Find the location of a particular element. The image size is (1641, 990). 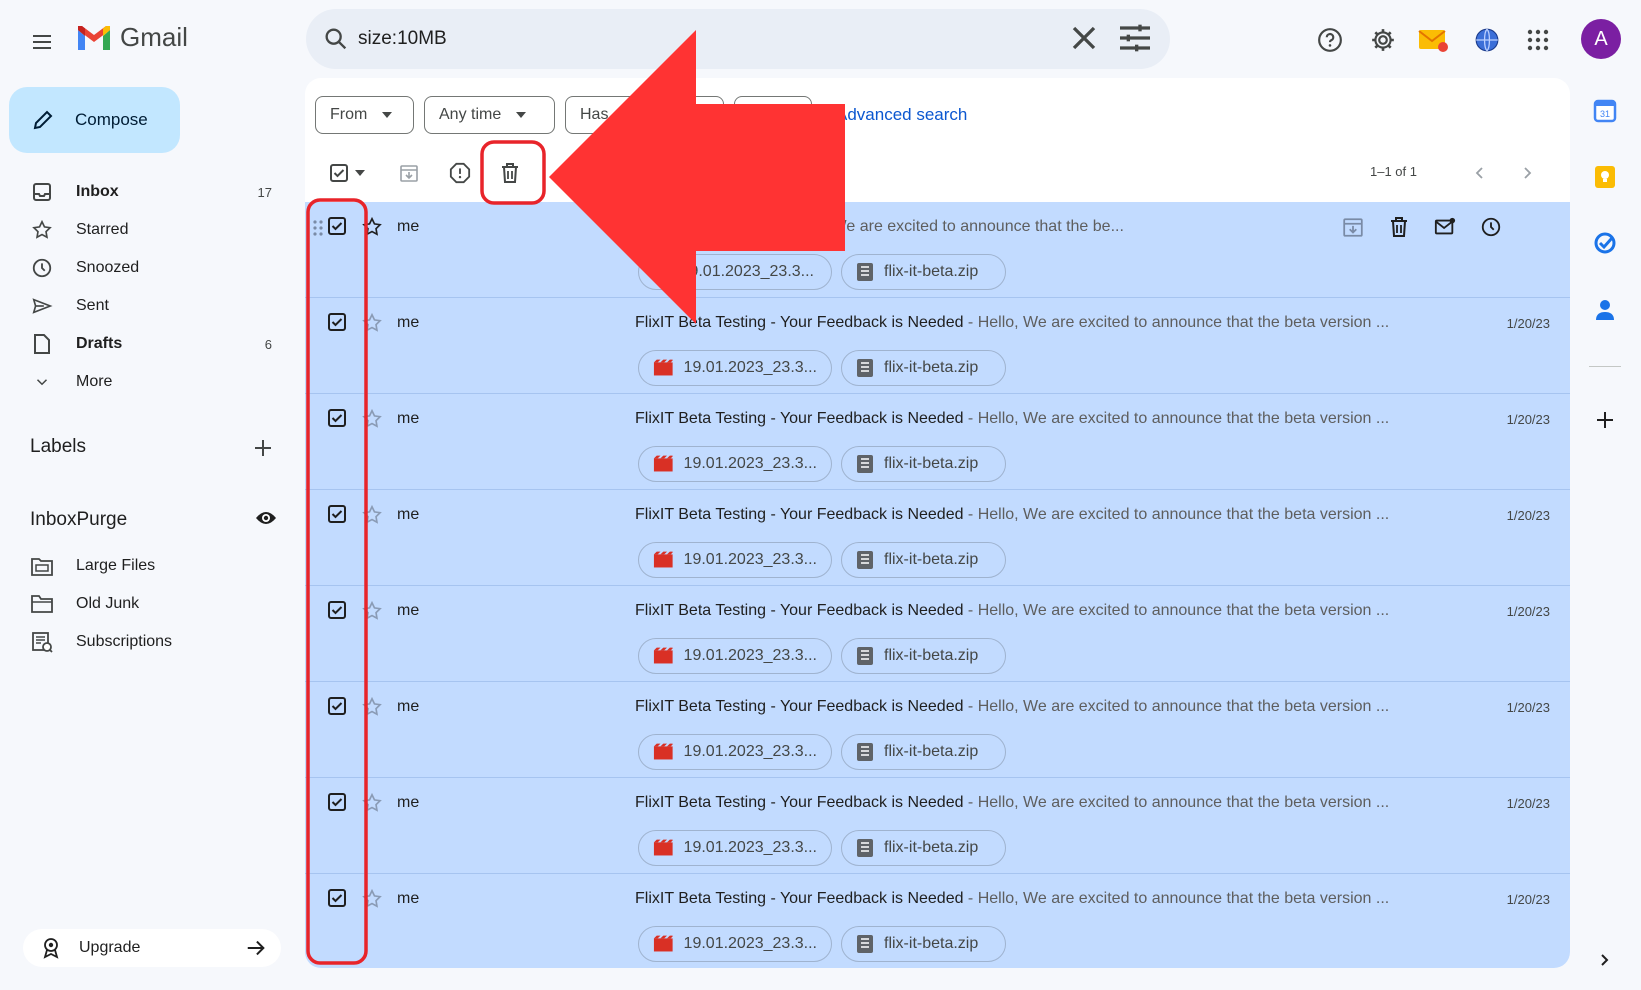

main-menu-button is located at coordinates (42, 42).